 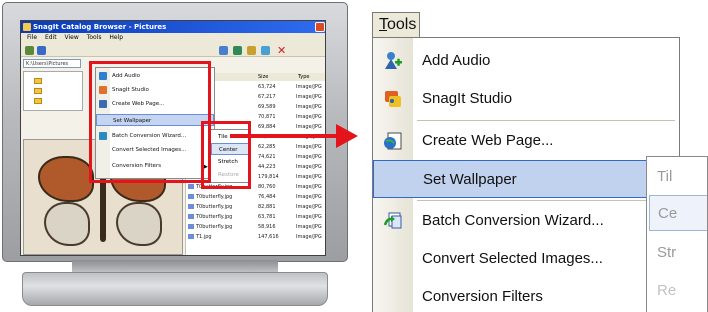 What do you see at coordinates (32, 37) in the screenshot?
I see `mini-menu-file: File` at bounding box center [32, 37].